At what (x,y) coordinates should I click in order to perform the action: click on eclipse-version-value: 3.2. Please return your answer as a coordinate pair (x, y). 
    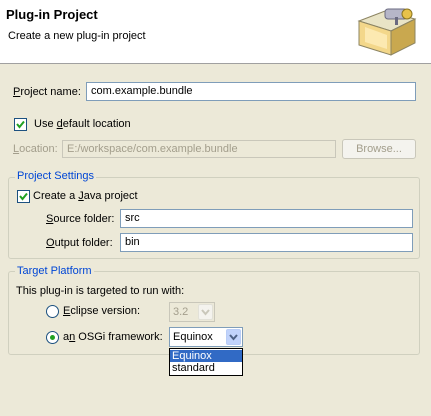
    Looking at the image, I should click on (181, 312).